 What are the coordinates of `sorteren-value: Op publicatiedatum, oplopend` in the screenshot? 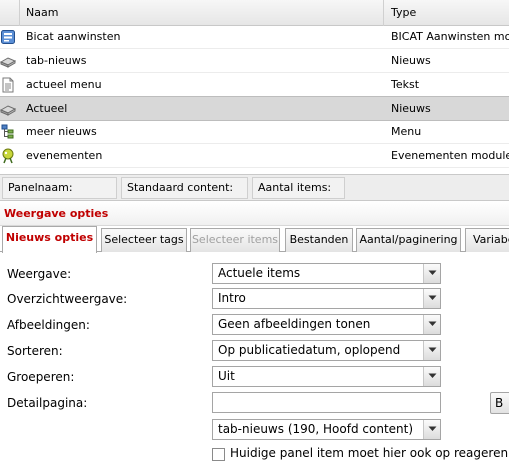 It's located at (309, 350).